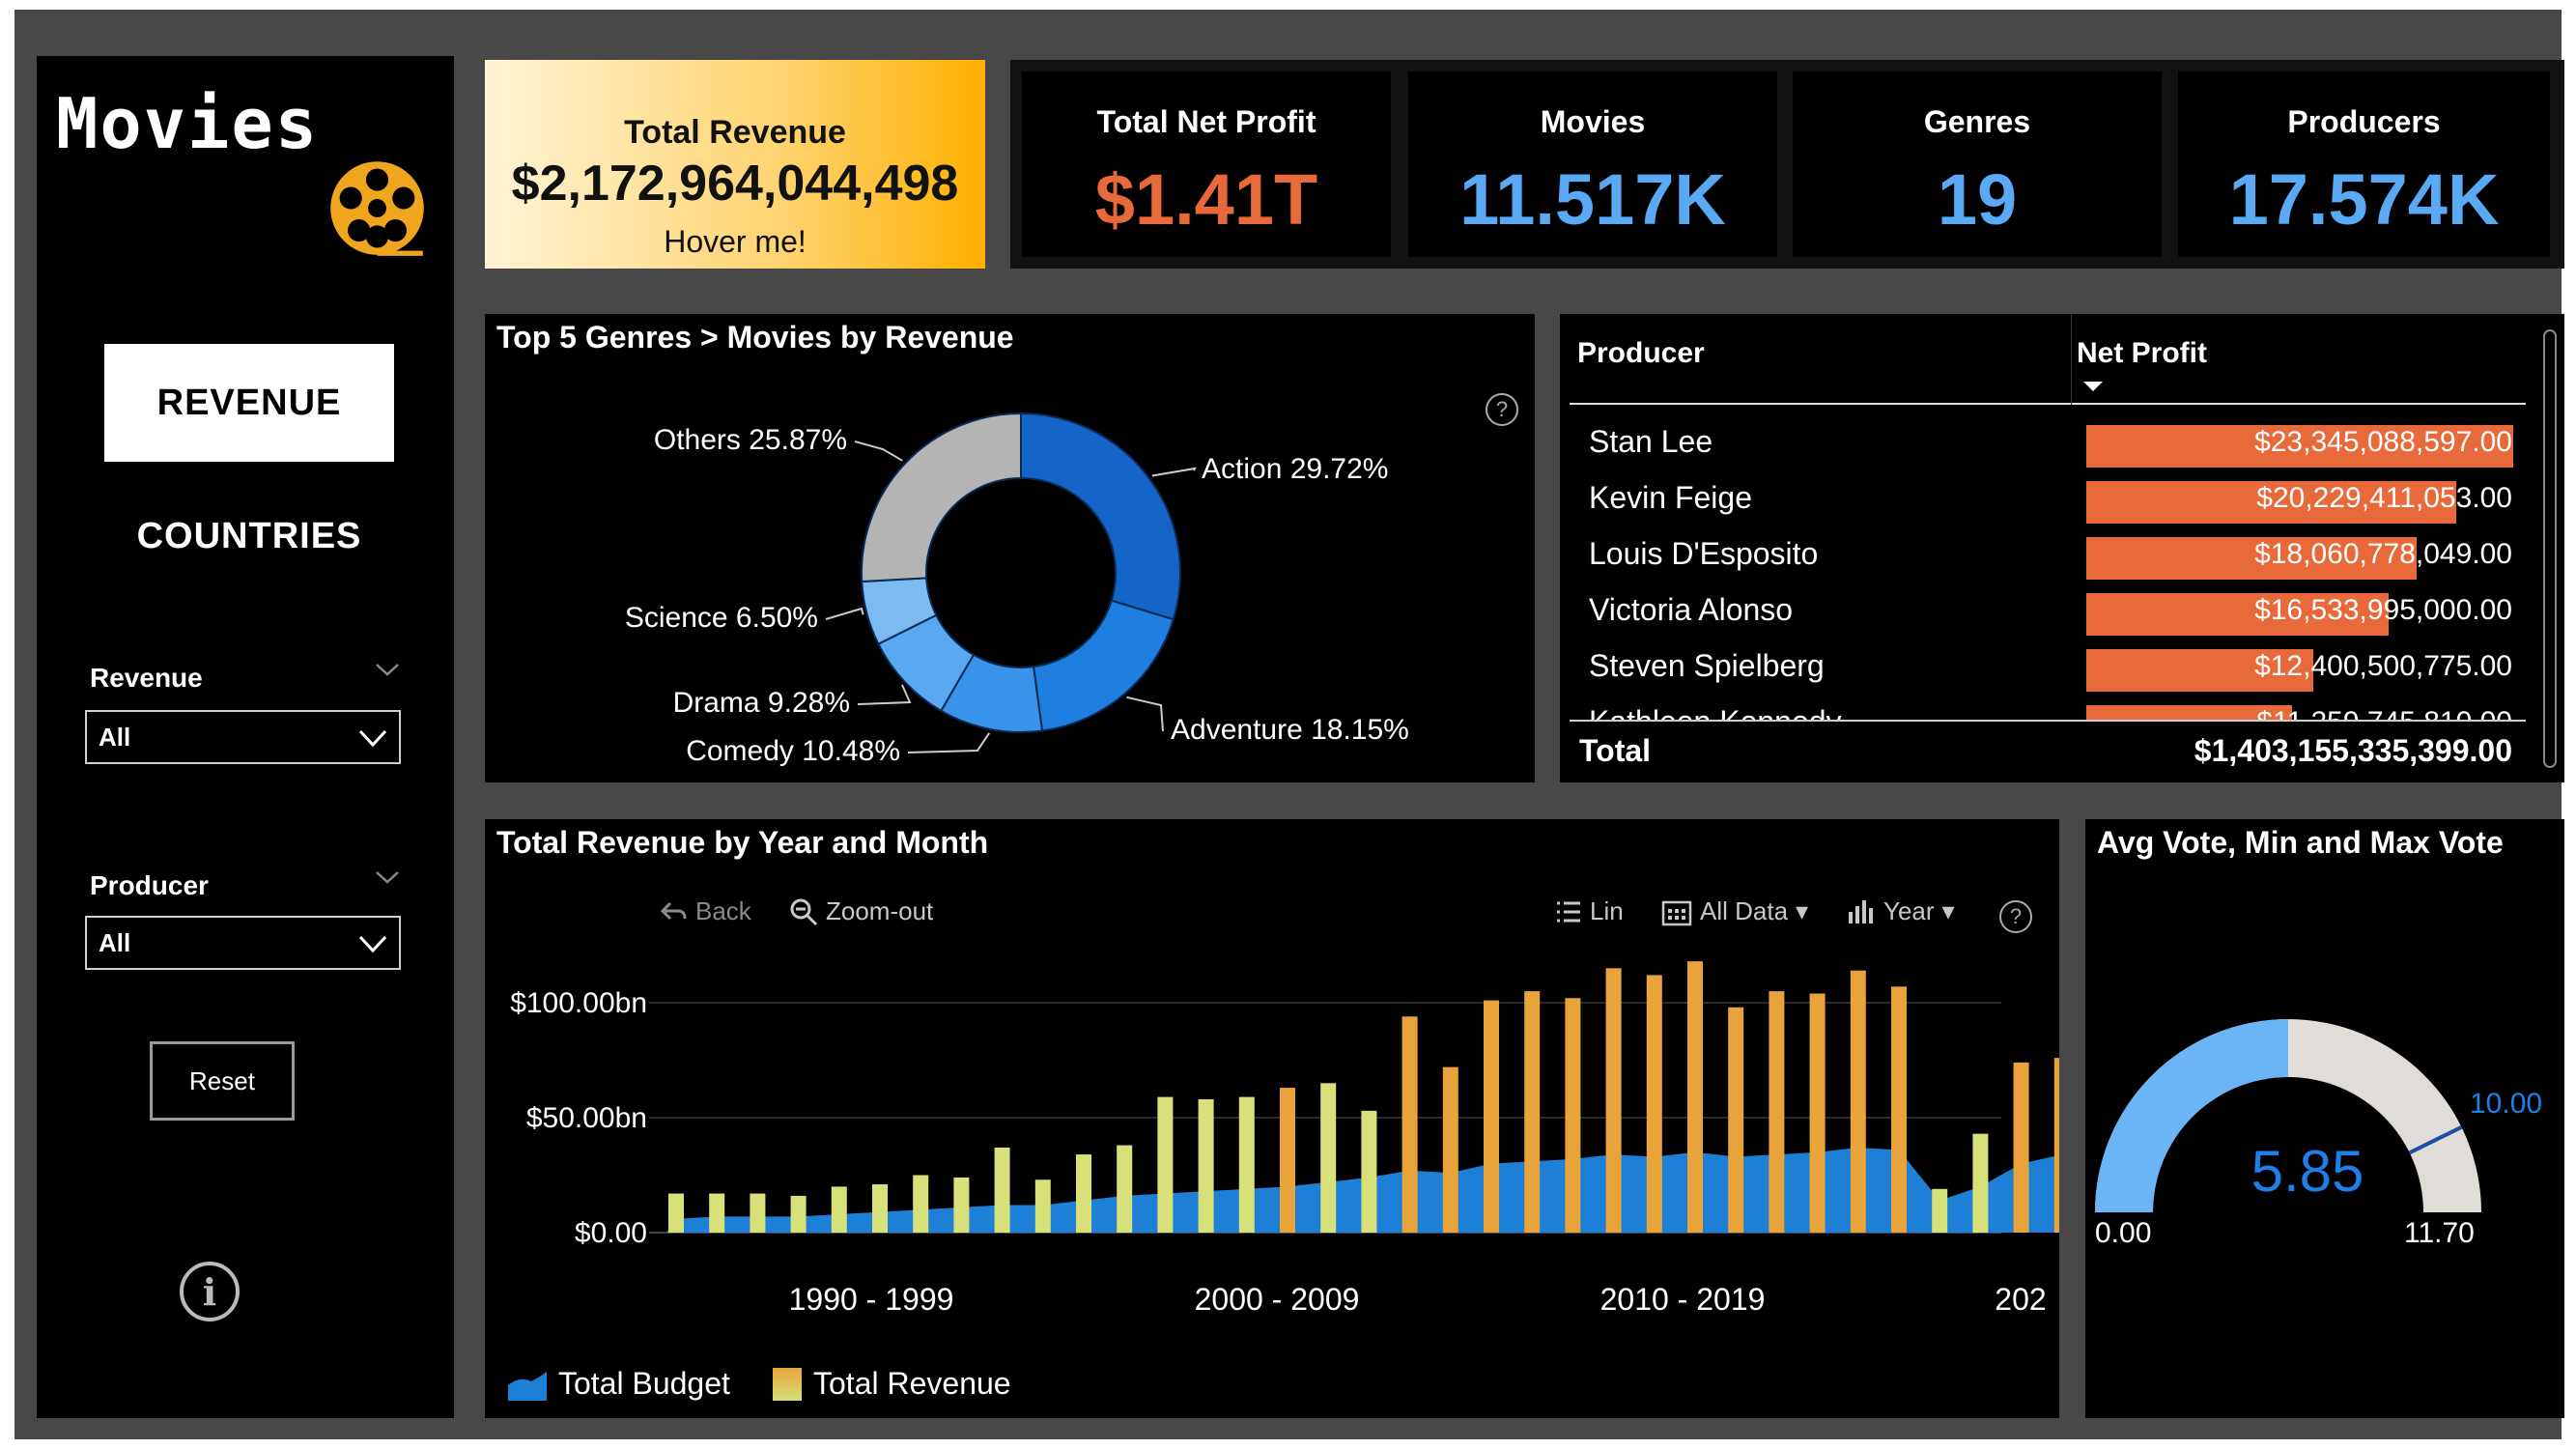 The width and height of the screenshot is (2576, 1449). I want to click on producer-dropdown-value: All, so click(115, 942).